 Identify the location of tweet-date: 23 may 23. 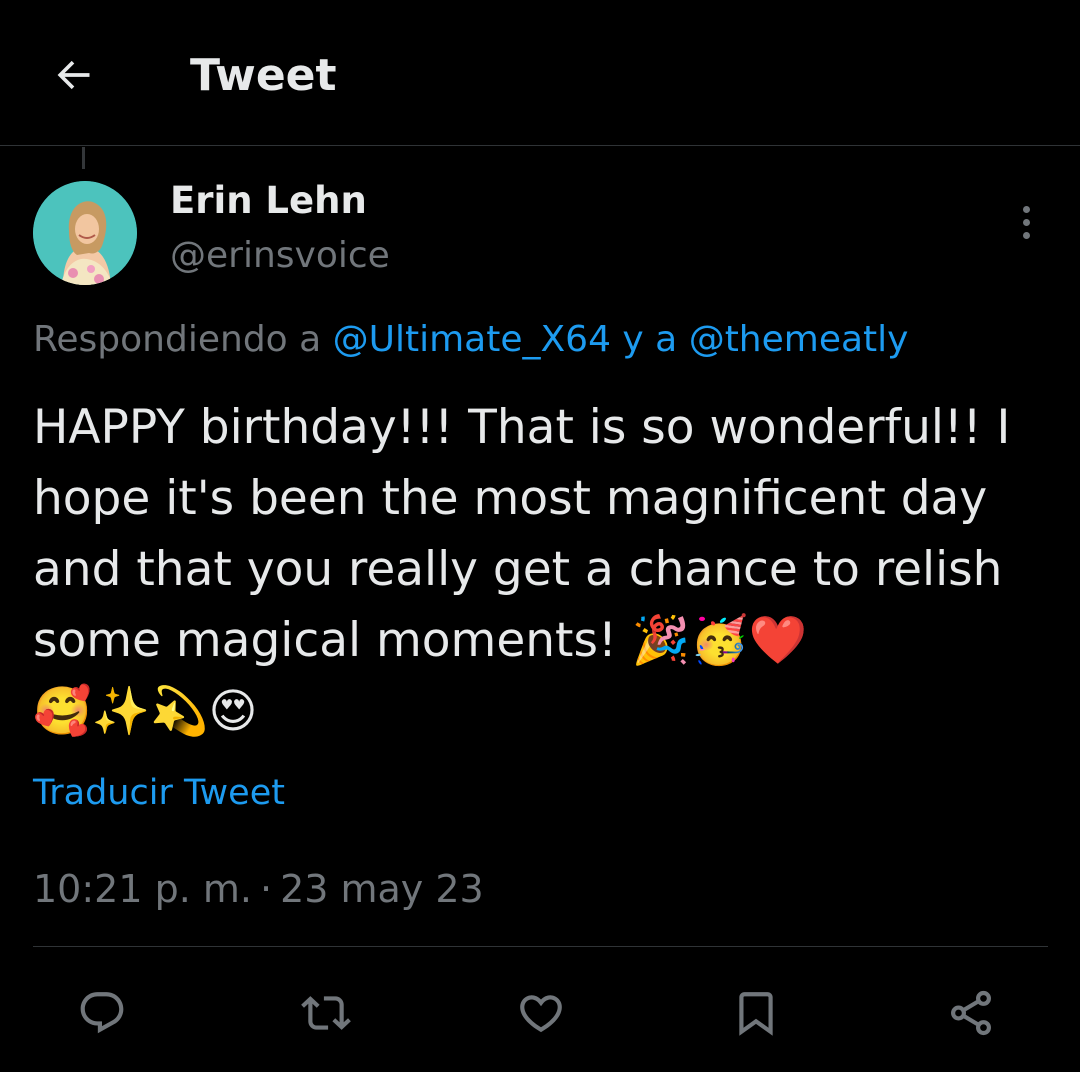
(382, 889).